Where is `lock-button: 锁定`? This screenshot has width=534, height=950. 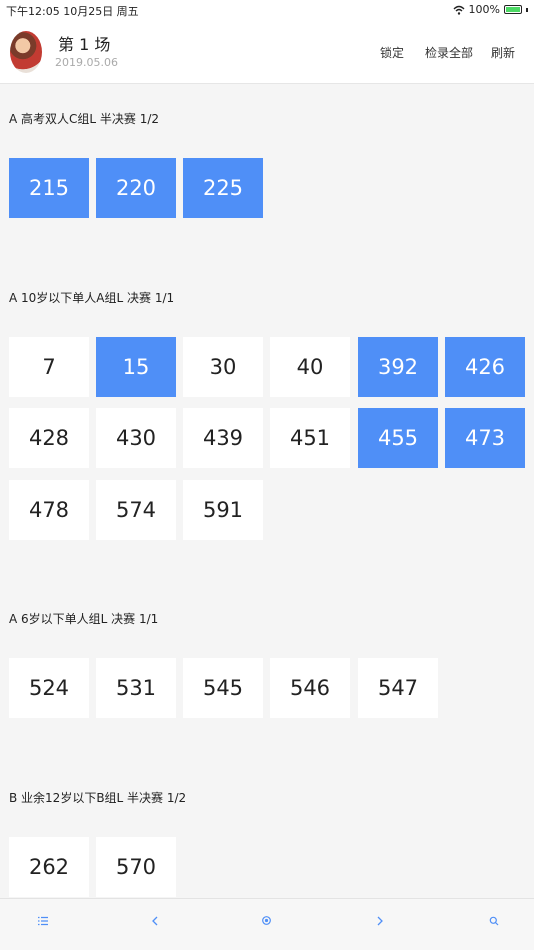 lock-button: 锁定 is located at coordinates (392, 52).